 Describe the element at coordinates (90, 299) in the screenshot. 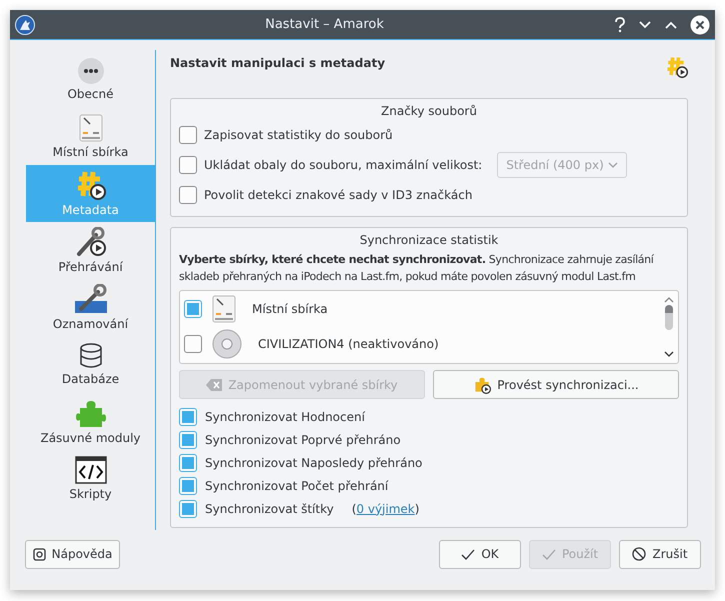

I see `wrench-panel-icon` at that location.